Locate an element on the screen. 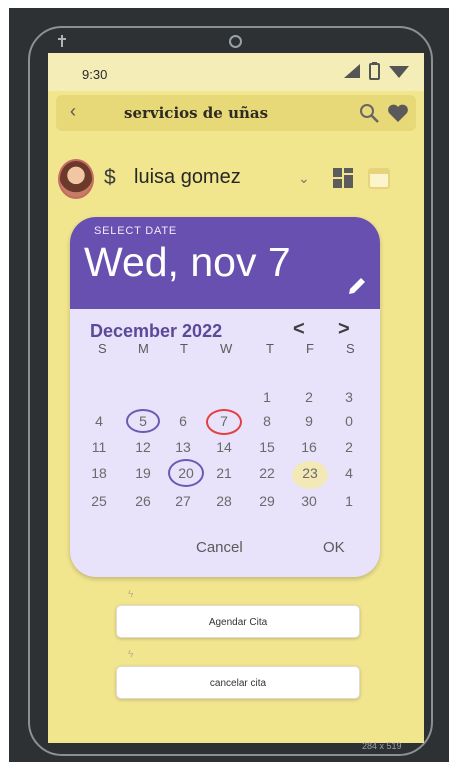 Image resolution: width=458 pixels, height=770 pixels. calendar-day: 3 is located at coordinates (349, 397).